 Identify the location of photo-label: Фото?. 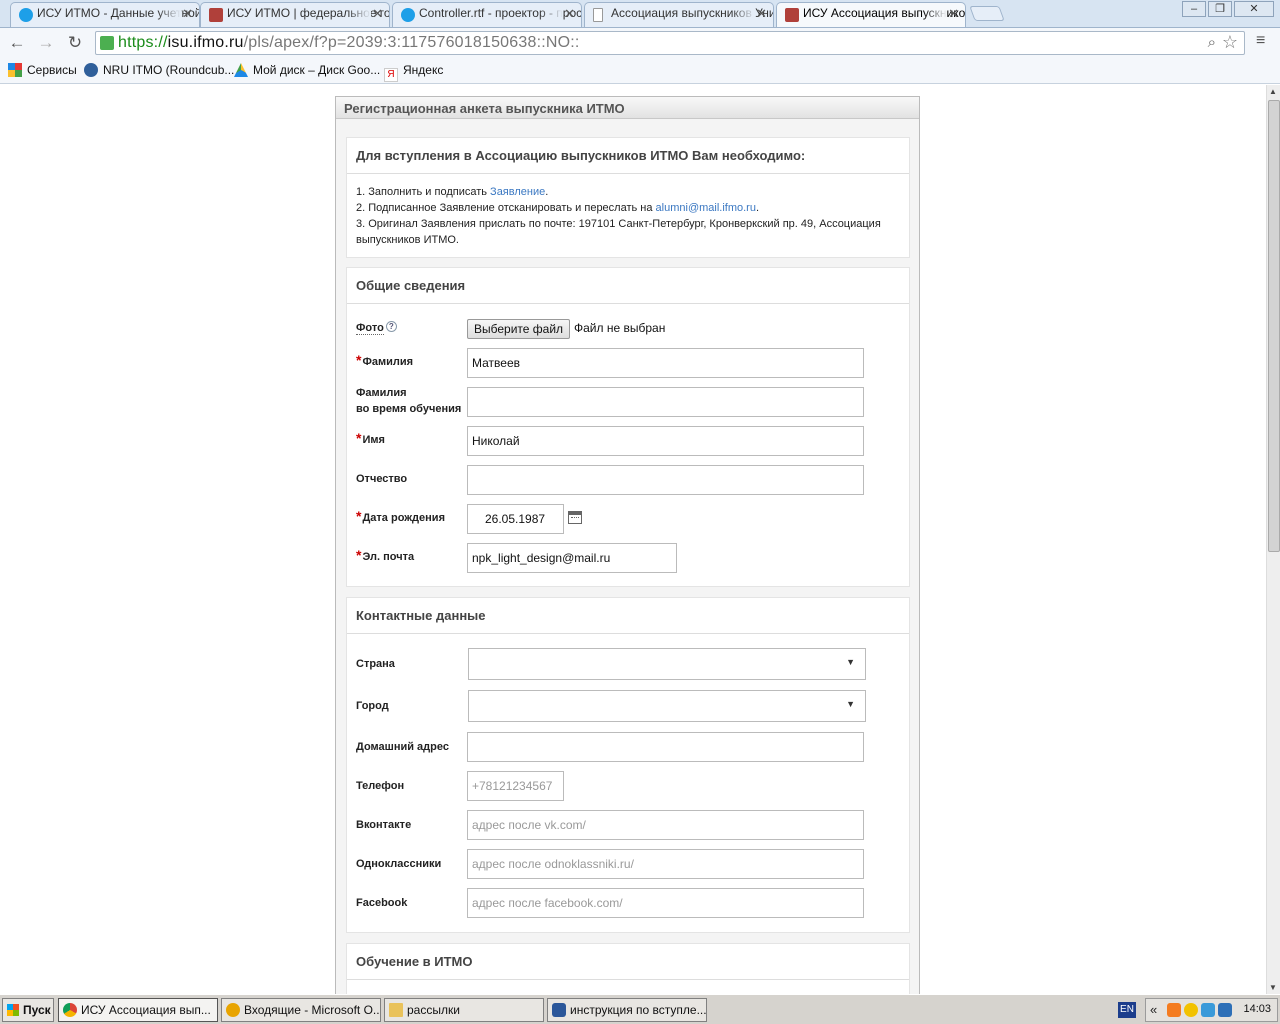
(376, 328).